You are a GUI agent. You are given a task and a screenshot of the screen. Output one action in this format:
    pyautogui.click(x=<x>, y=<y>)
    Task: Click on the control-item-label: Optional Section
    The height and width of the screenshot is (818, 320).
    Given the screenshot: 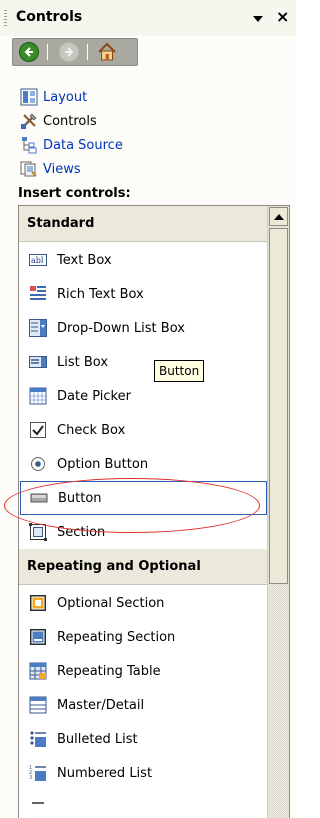 What is the action you would take?
    pyautogui.click(x=111, y=603)
    